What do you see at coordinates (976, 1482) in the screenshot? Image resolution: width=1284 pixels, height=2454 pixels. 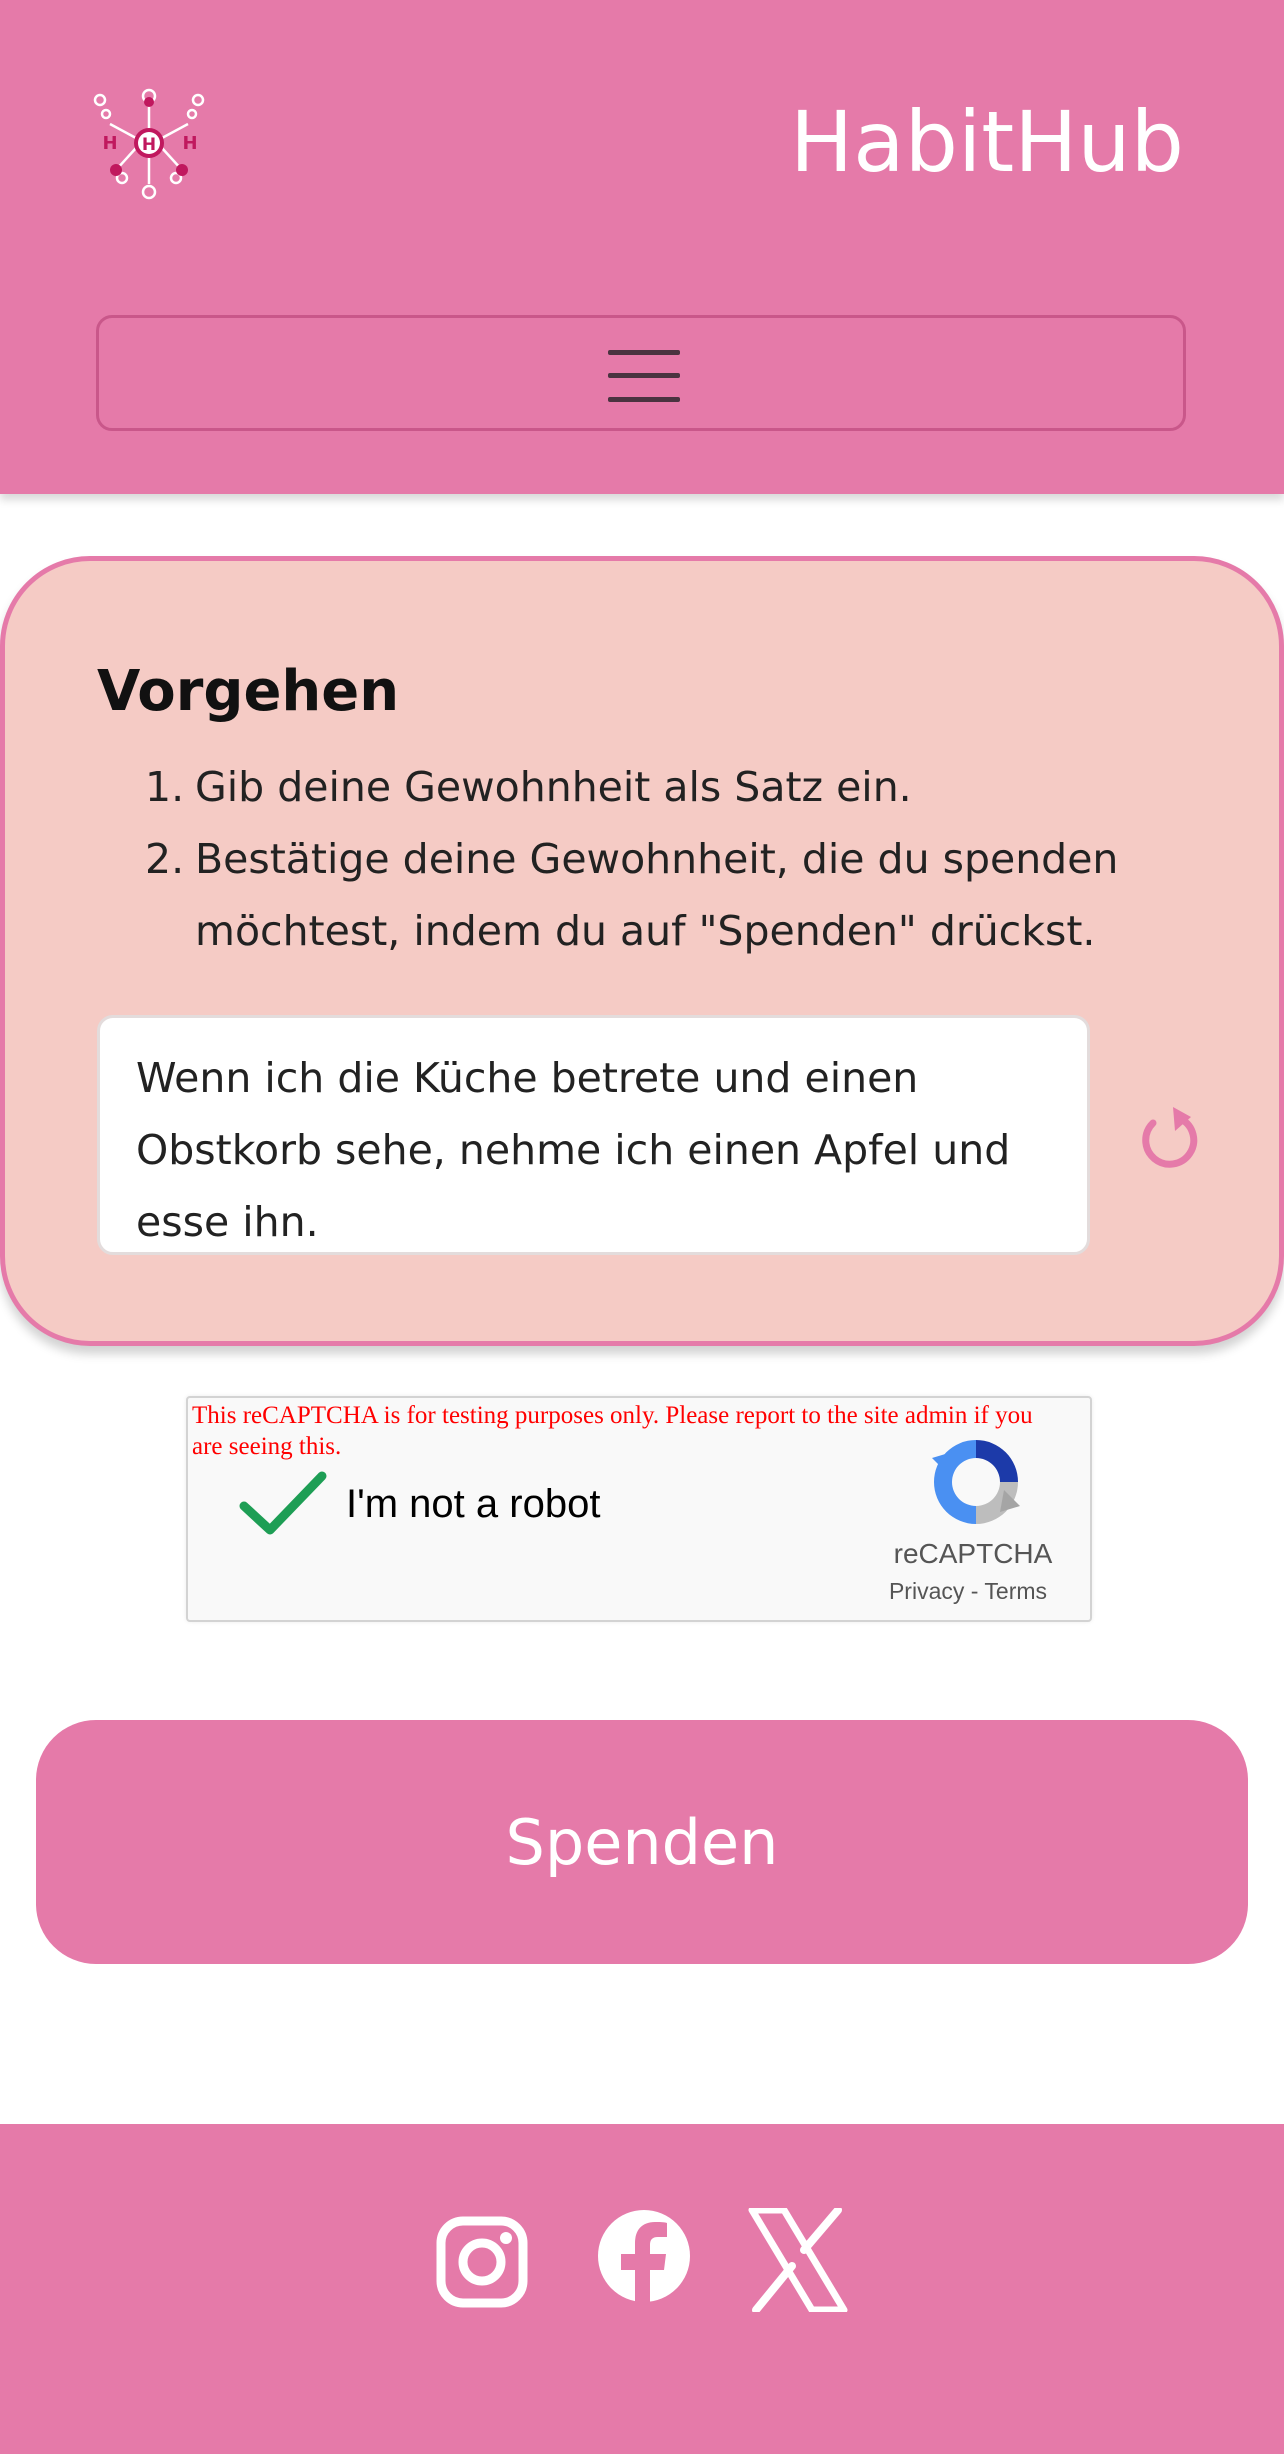 I see `recaptcha-logo-icon` at bounding box center [976, 1482].